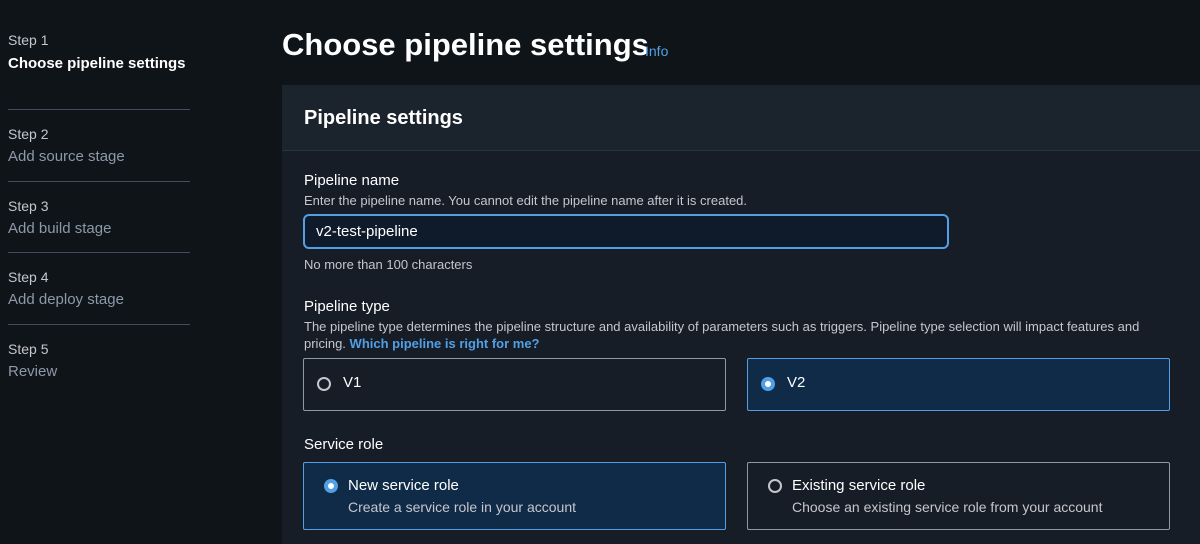  What do you see at coordinates (28, 277) in the screenshot?
I see `step-number: Step 4` at bounding box center [28, 277].